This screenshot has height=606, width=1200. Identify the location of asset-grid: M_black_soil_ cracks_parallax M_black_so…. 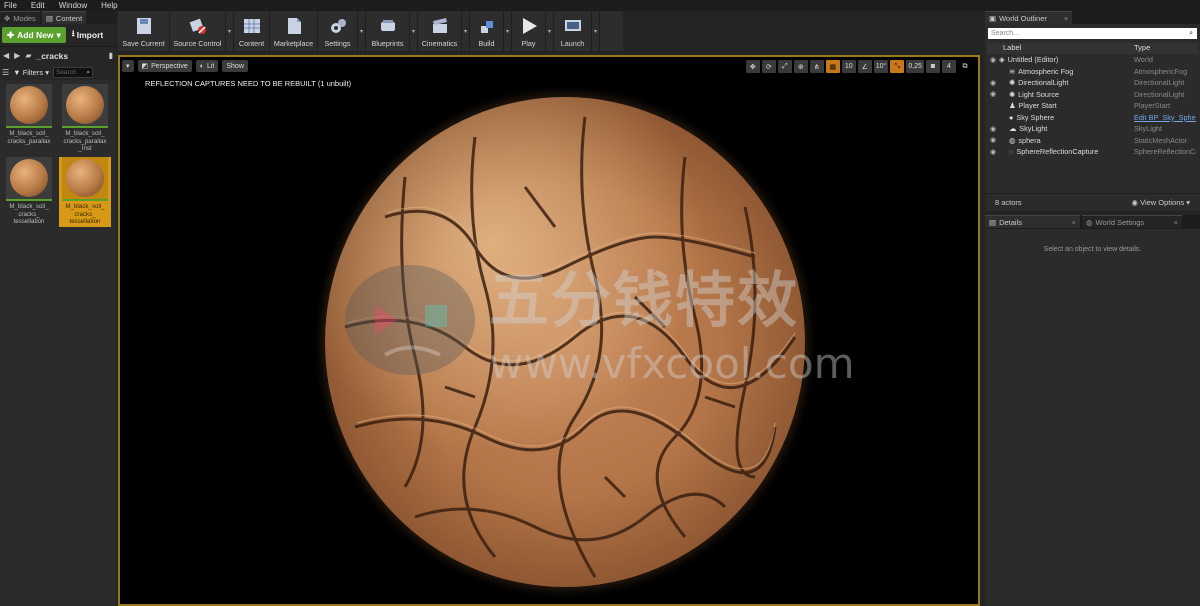
(58, 155).